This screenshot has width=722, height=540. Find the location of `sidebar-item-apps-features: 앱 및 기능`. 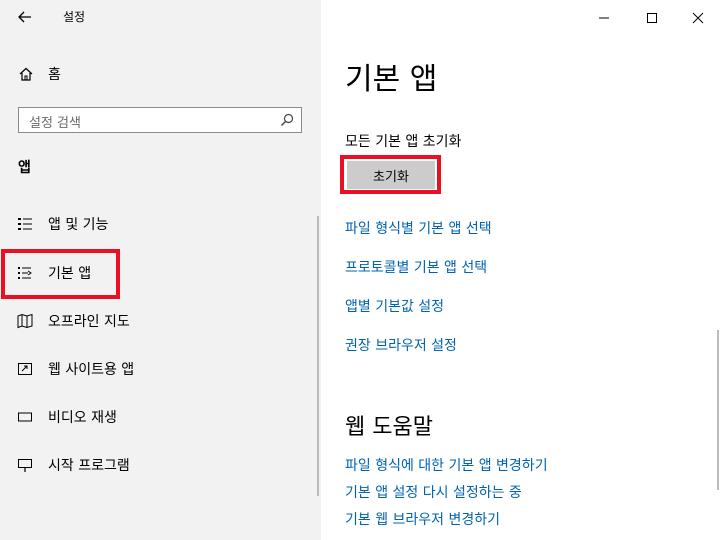

sidebar-item-apps-features: 앱 및 기능 is located at coordinates (62, 224).